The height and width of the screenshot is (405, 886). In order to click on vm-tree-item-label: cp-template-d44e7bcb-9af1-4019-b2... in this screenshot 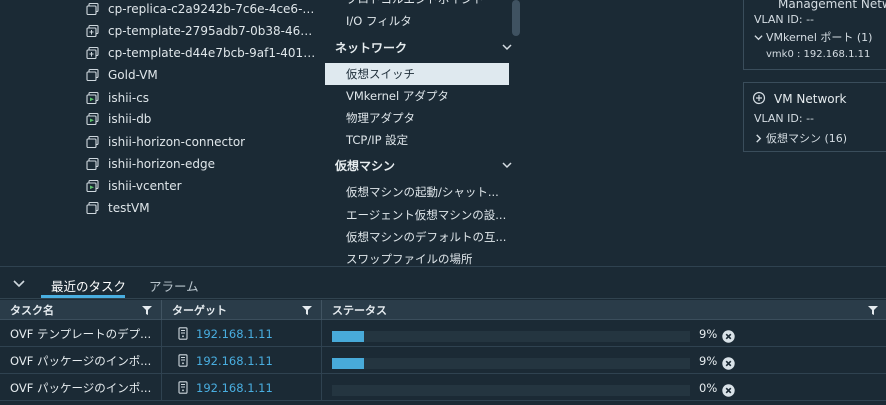, I will do `click(213, 53)`.